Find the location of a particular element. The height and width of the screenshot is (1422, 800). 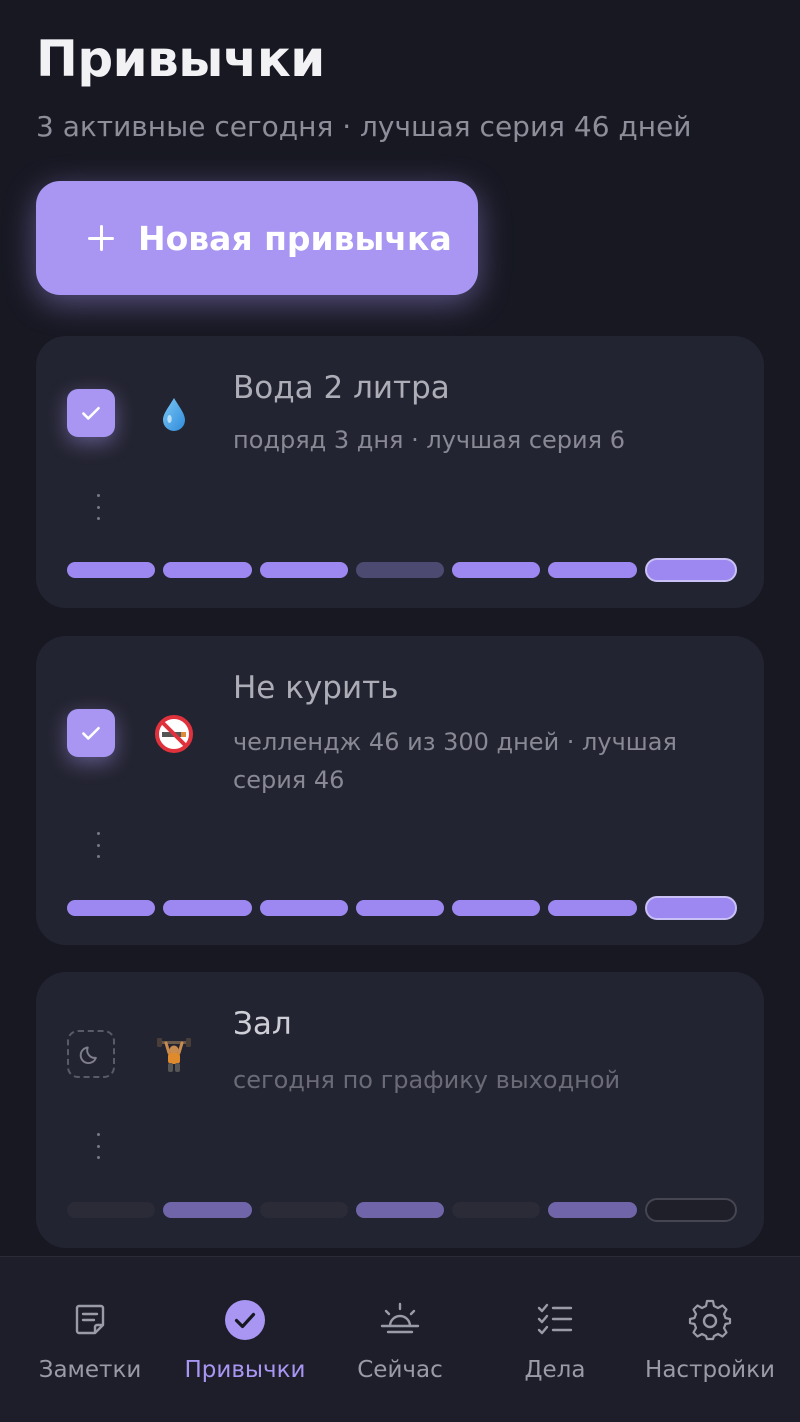

weightlifter-icon is located at coordinates (174, 1055).